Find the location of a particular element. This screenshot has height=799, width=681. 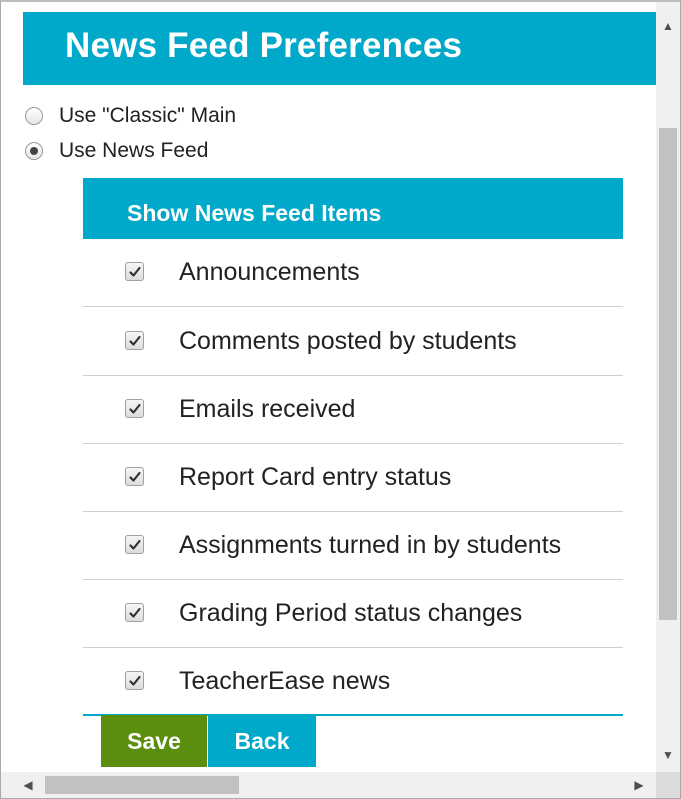

list-item-announcements: Announcements is located at coordinates (353, 273).